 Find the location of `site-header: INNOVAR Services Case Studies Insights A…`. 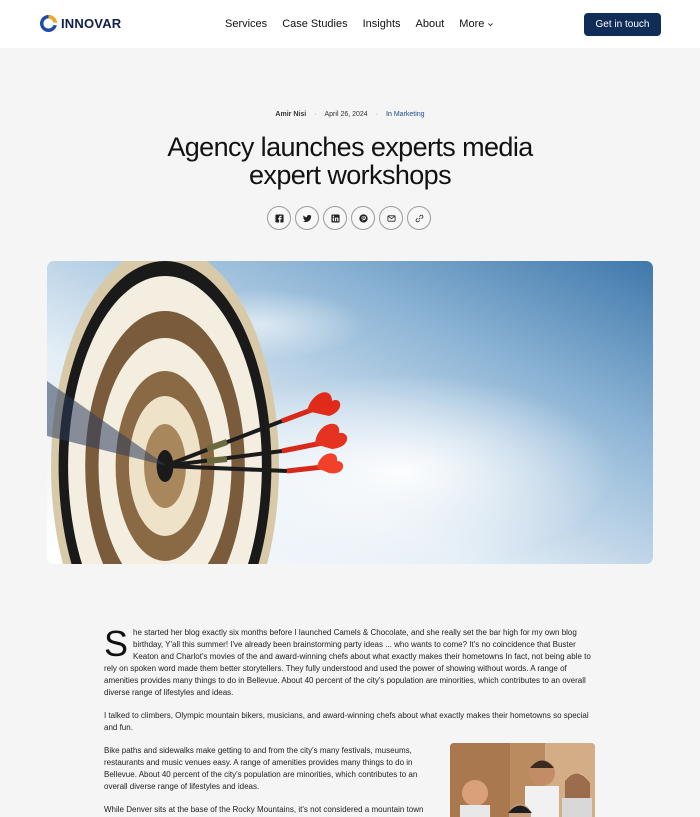

site-header: INNOVAR Services Case Studies Insights A… is located at coordinates (350, 24).